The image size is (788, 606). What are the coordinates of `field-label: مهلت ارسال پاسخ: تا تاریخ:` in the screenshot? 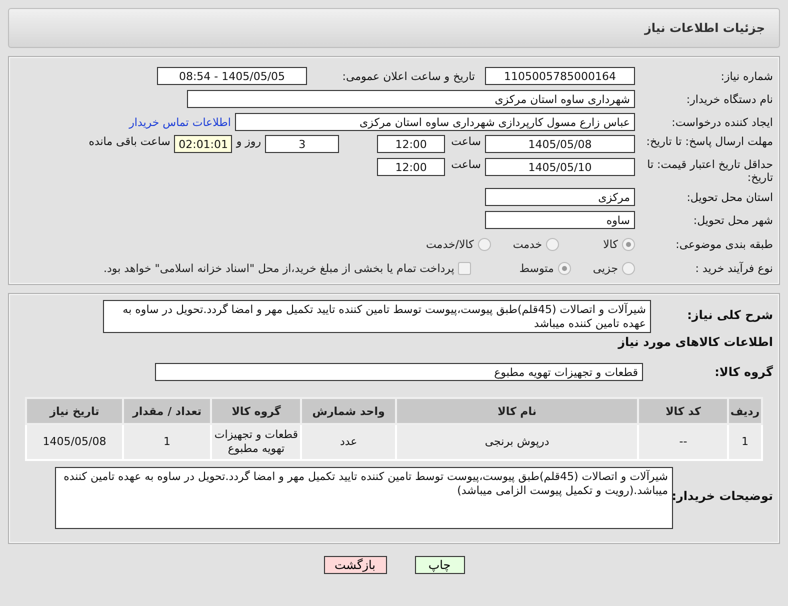 It's located at (709, 141).